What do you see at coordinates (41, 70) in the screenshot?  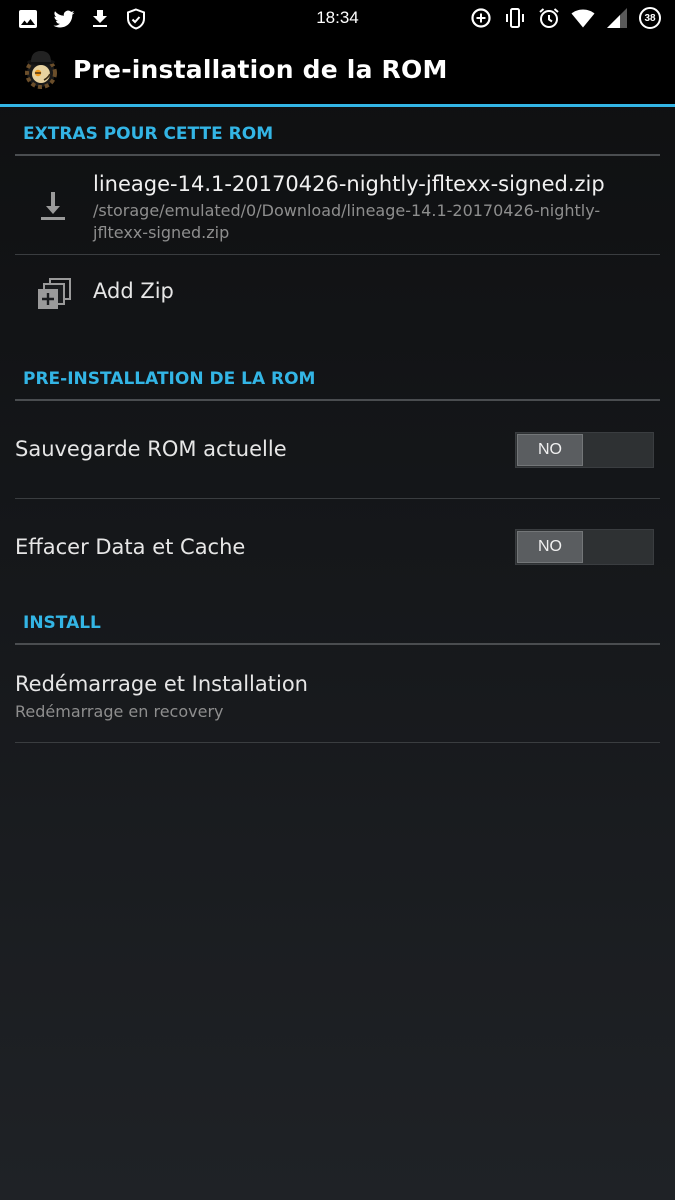 I see `rom-manager-logo` at bounding box center [41, 70].